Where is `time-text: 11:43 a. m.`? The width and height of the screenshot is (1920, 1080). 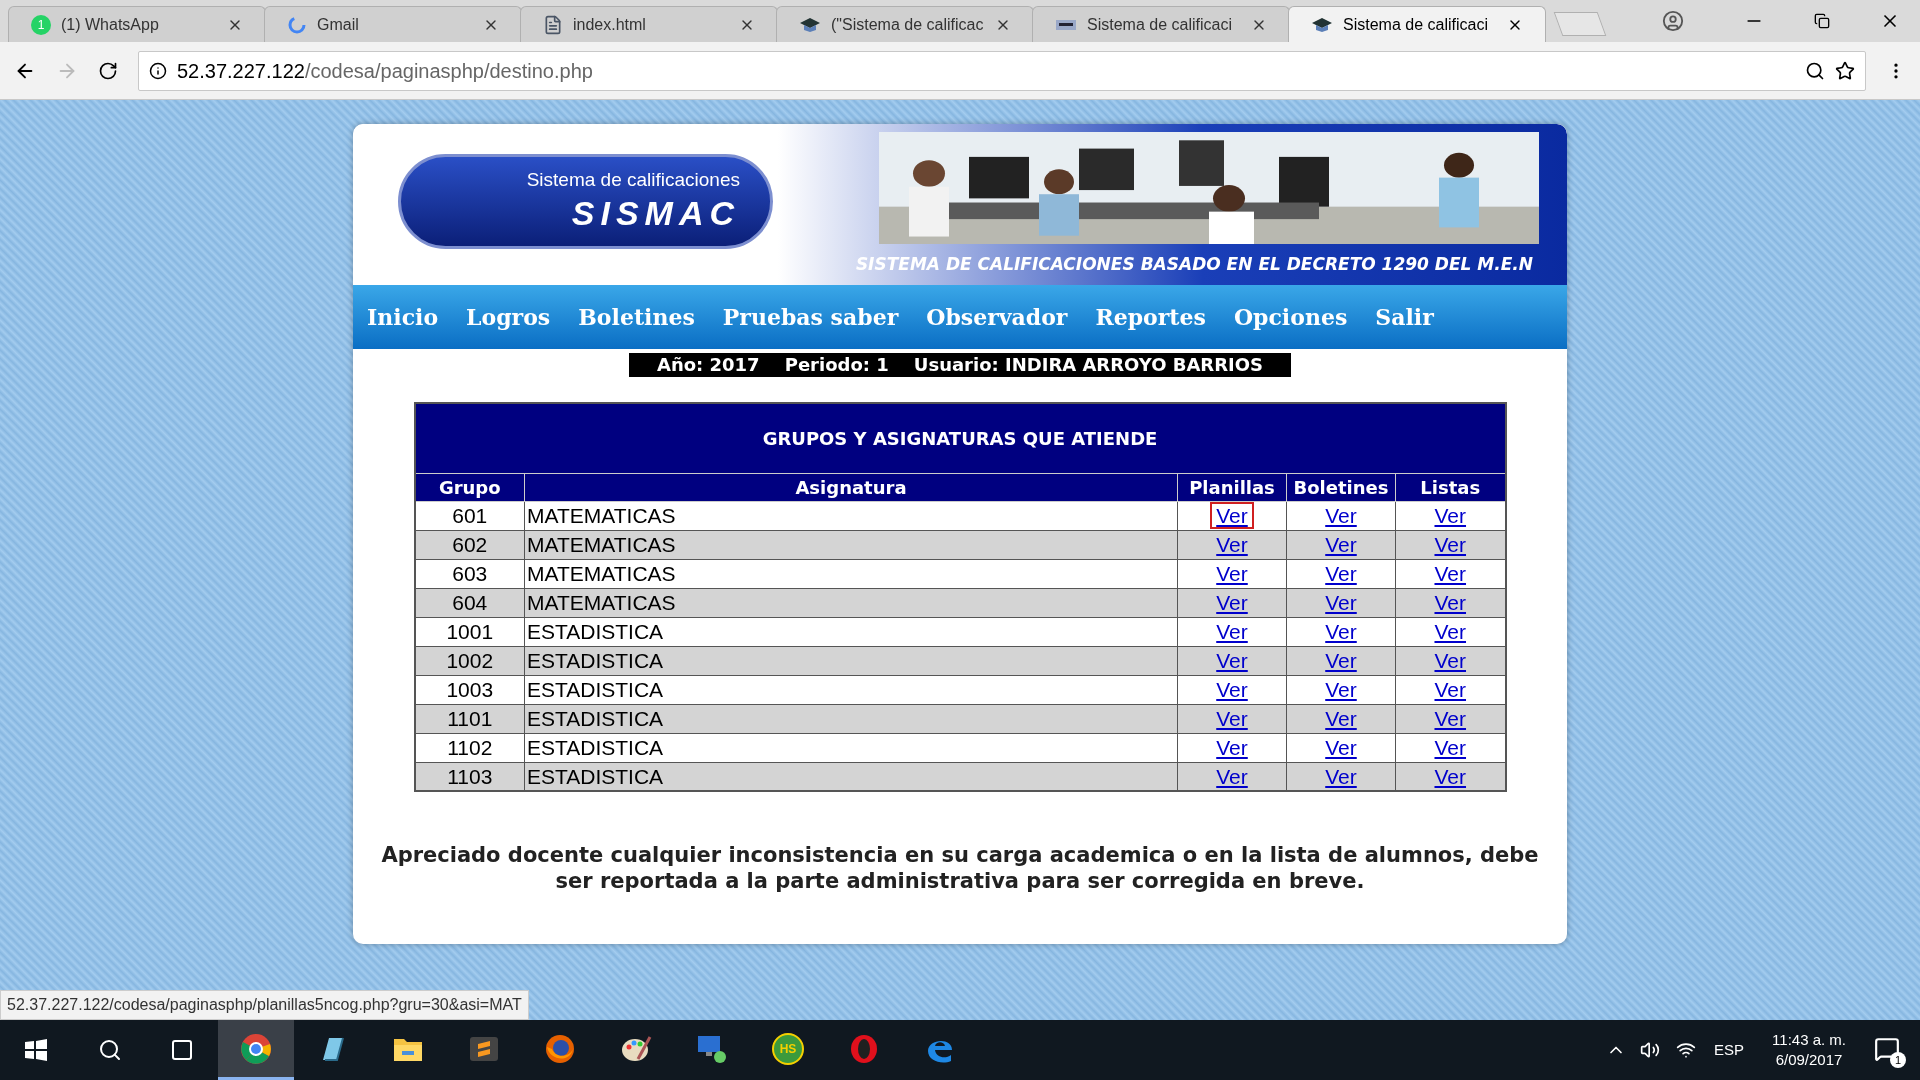 time-text: 11:43 a. m. is located at coordinates (1809, 1040).